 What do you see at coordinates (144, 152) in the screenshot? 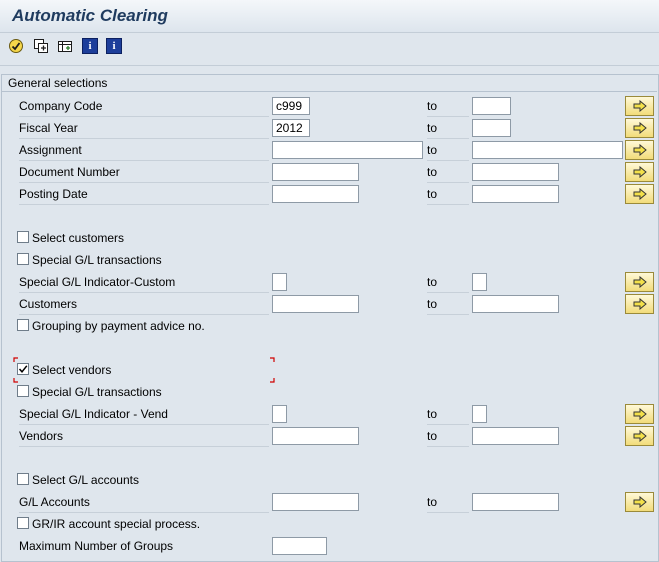
I see `assignment-label: Assignment` at bounding box center [144, 152].